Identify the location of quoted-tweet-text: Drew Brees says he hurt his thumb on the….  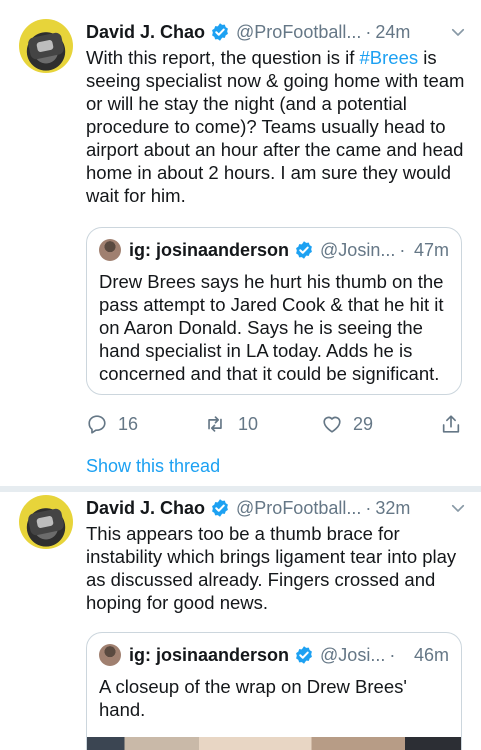
(271, 327).